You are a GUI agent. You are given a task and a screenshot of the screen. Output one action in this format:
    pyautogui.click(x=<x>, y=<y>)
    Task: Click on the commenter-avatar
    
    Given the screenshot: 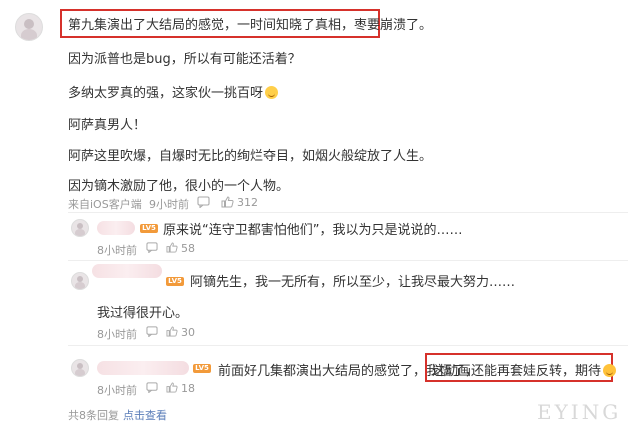 What is the action you would take?
    pyautogui.click(x=29, y=27)
    